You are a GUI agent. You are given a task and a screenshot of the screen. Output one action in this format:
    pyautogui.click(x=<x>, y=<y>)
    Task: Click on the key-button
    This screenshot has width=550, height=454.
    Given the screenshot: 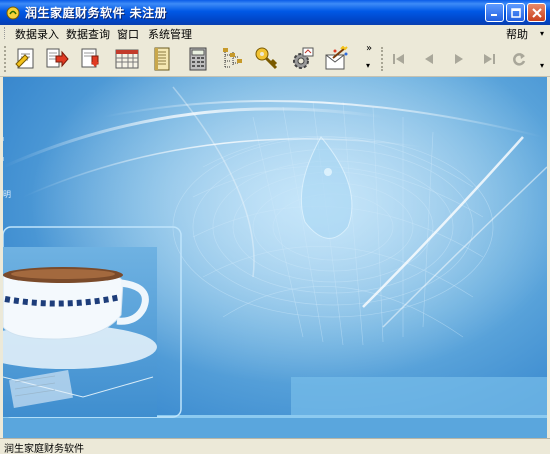 What is the action you would take?
    pyautogui.click(x=267, y=59)
    